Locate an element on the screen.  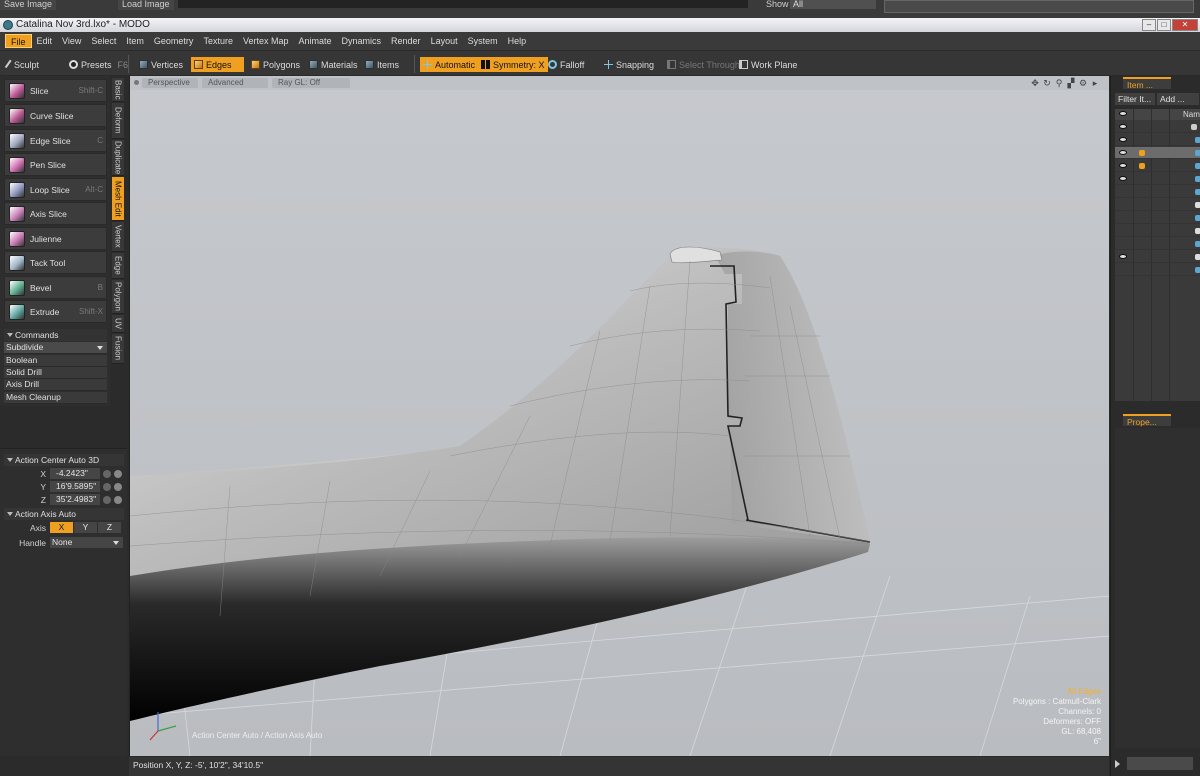
vertices-mode-button: Vertices is located at coordinates (161, 64).